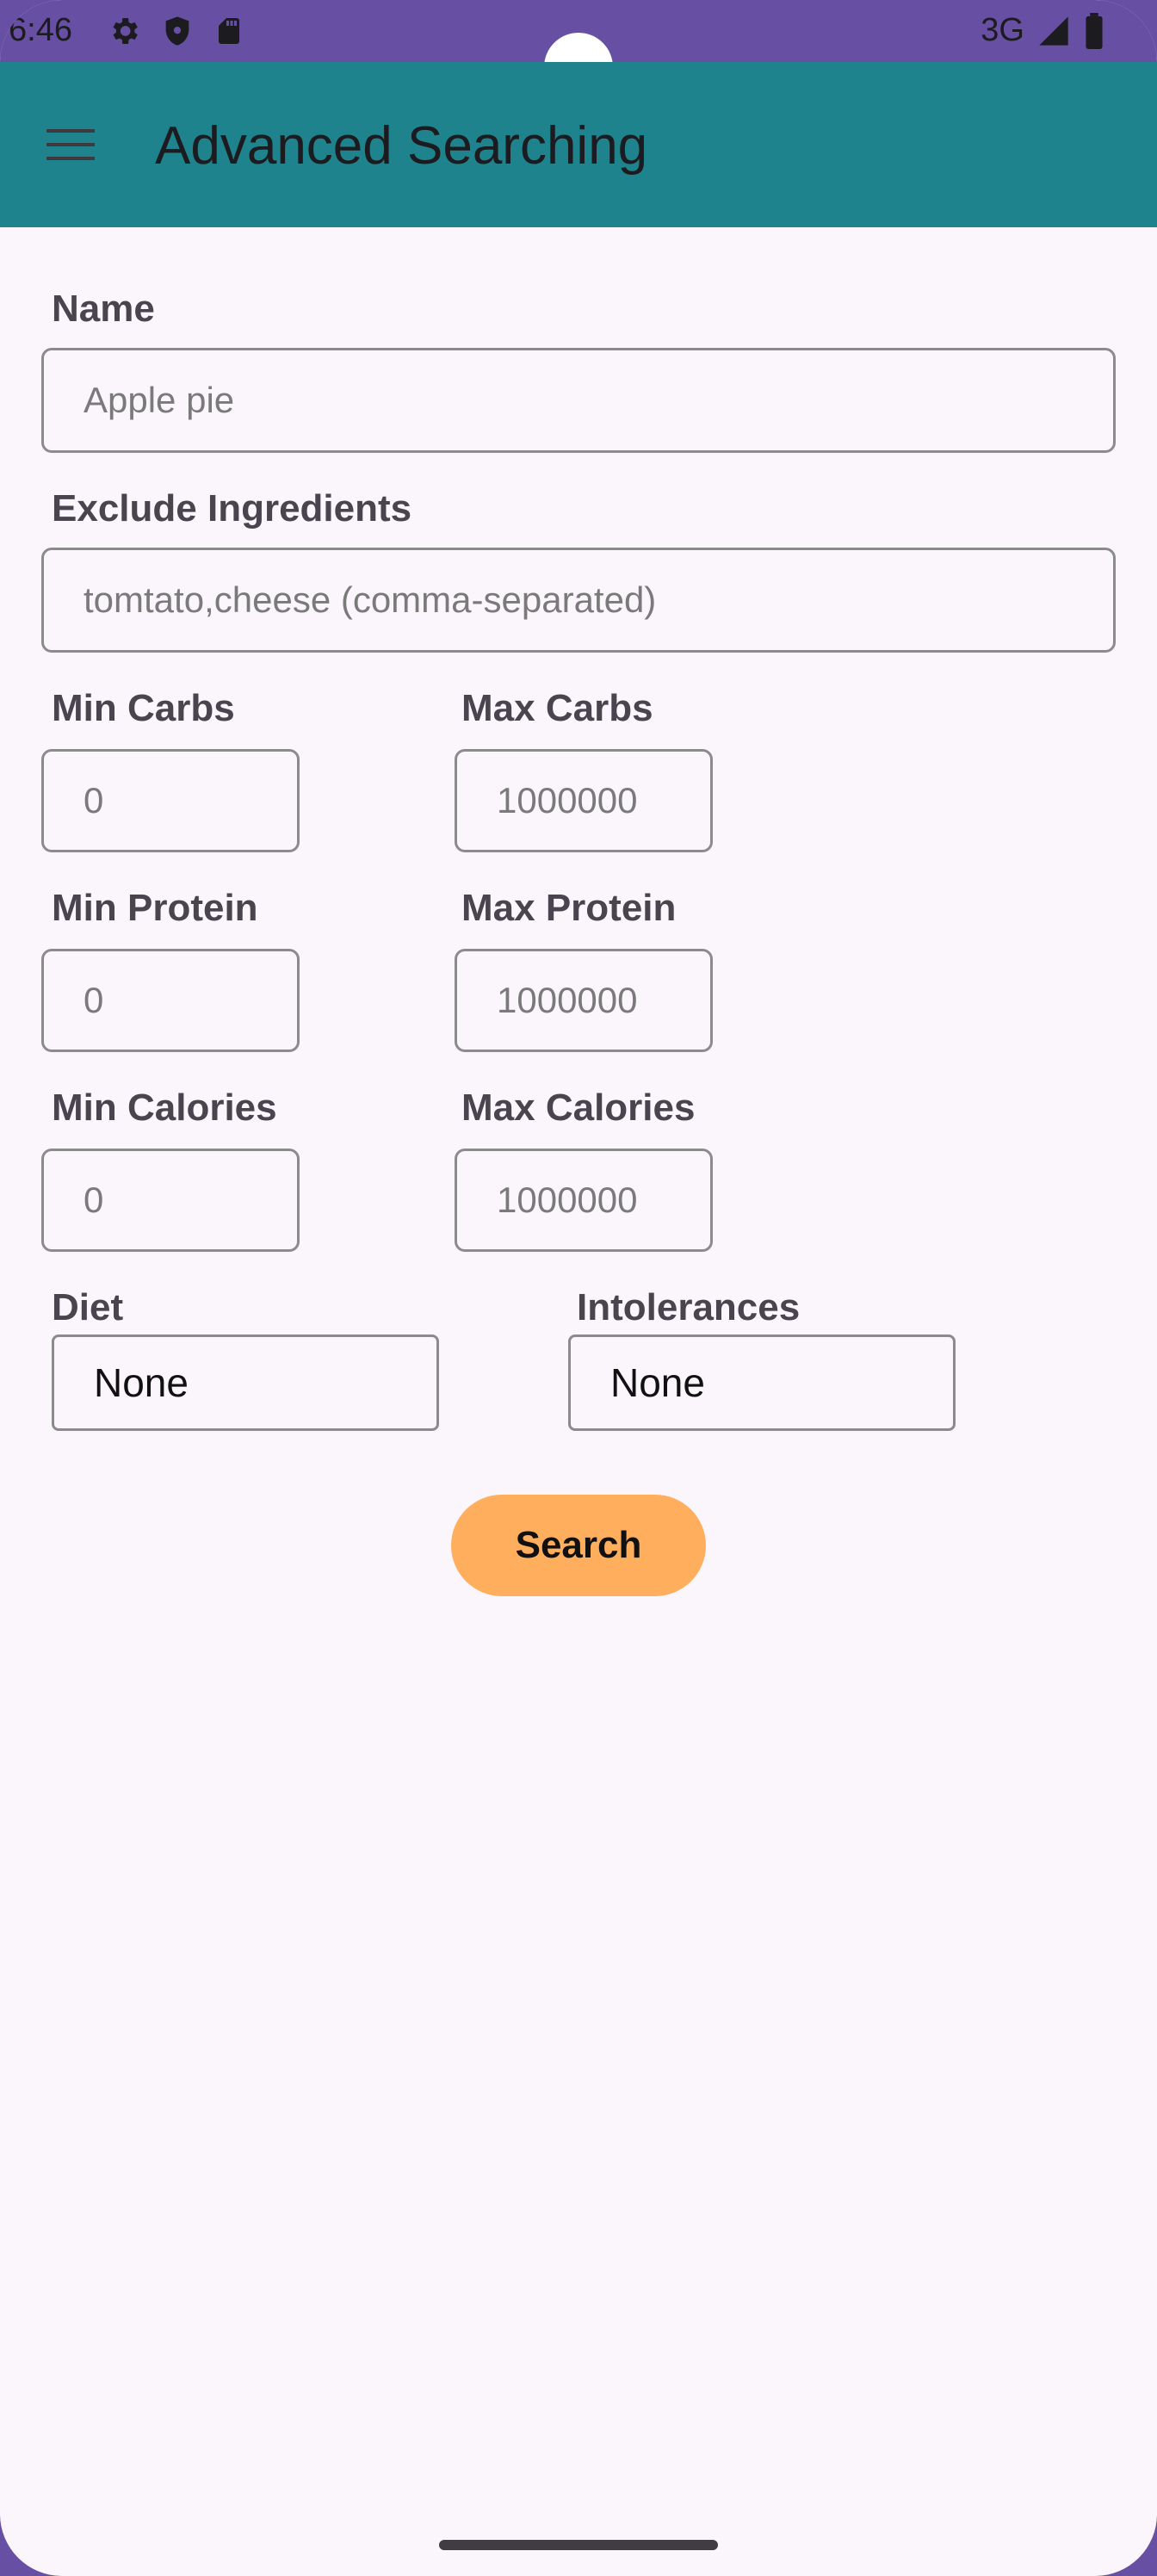  Describe the element at coordinates (658, 1382) in the screenshot. I see `intolerances-select-value: None` at that location.